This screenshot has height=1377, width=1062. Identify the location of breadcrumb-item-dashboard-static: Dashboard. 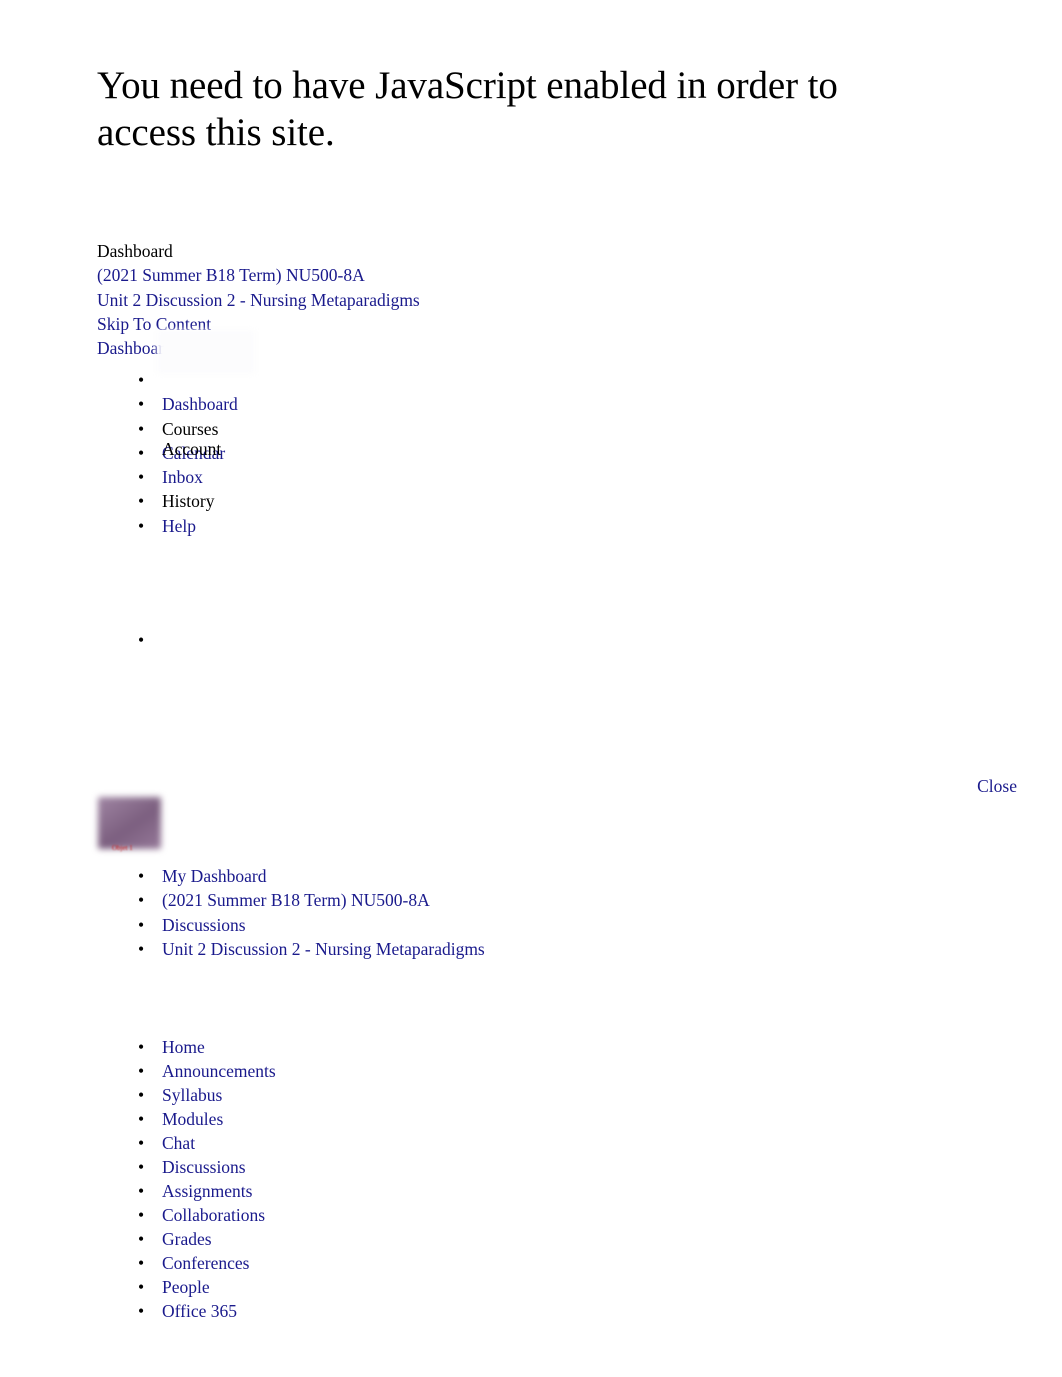
(258, 251).